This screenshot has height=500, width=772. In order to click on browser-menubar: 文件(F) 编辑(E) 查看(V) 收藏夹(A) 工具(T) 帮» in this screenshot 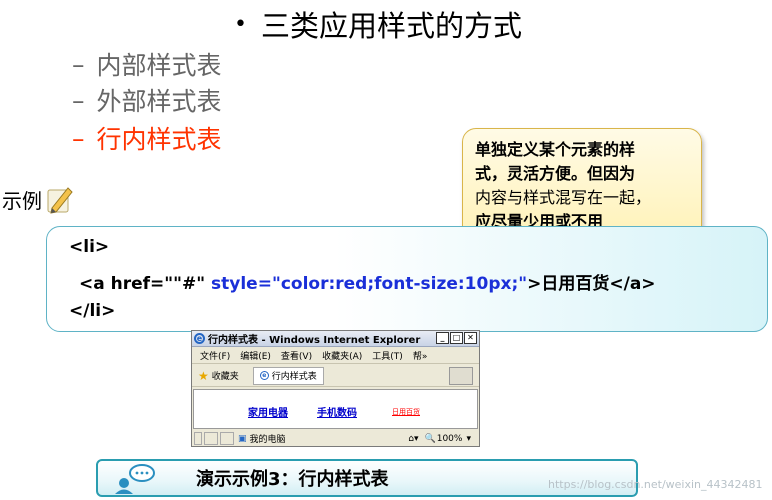, I will do `click(335, 356)`.